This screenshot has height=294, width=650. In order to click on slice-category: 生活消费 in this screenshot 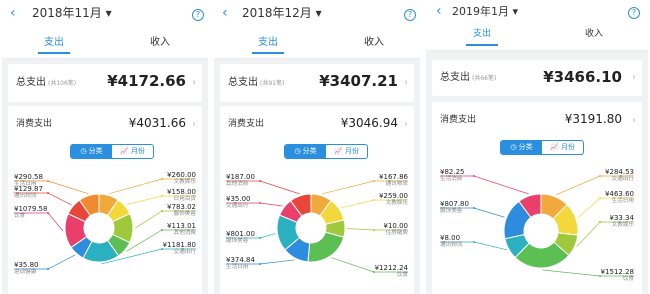, I will do `click(451, 179)`.